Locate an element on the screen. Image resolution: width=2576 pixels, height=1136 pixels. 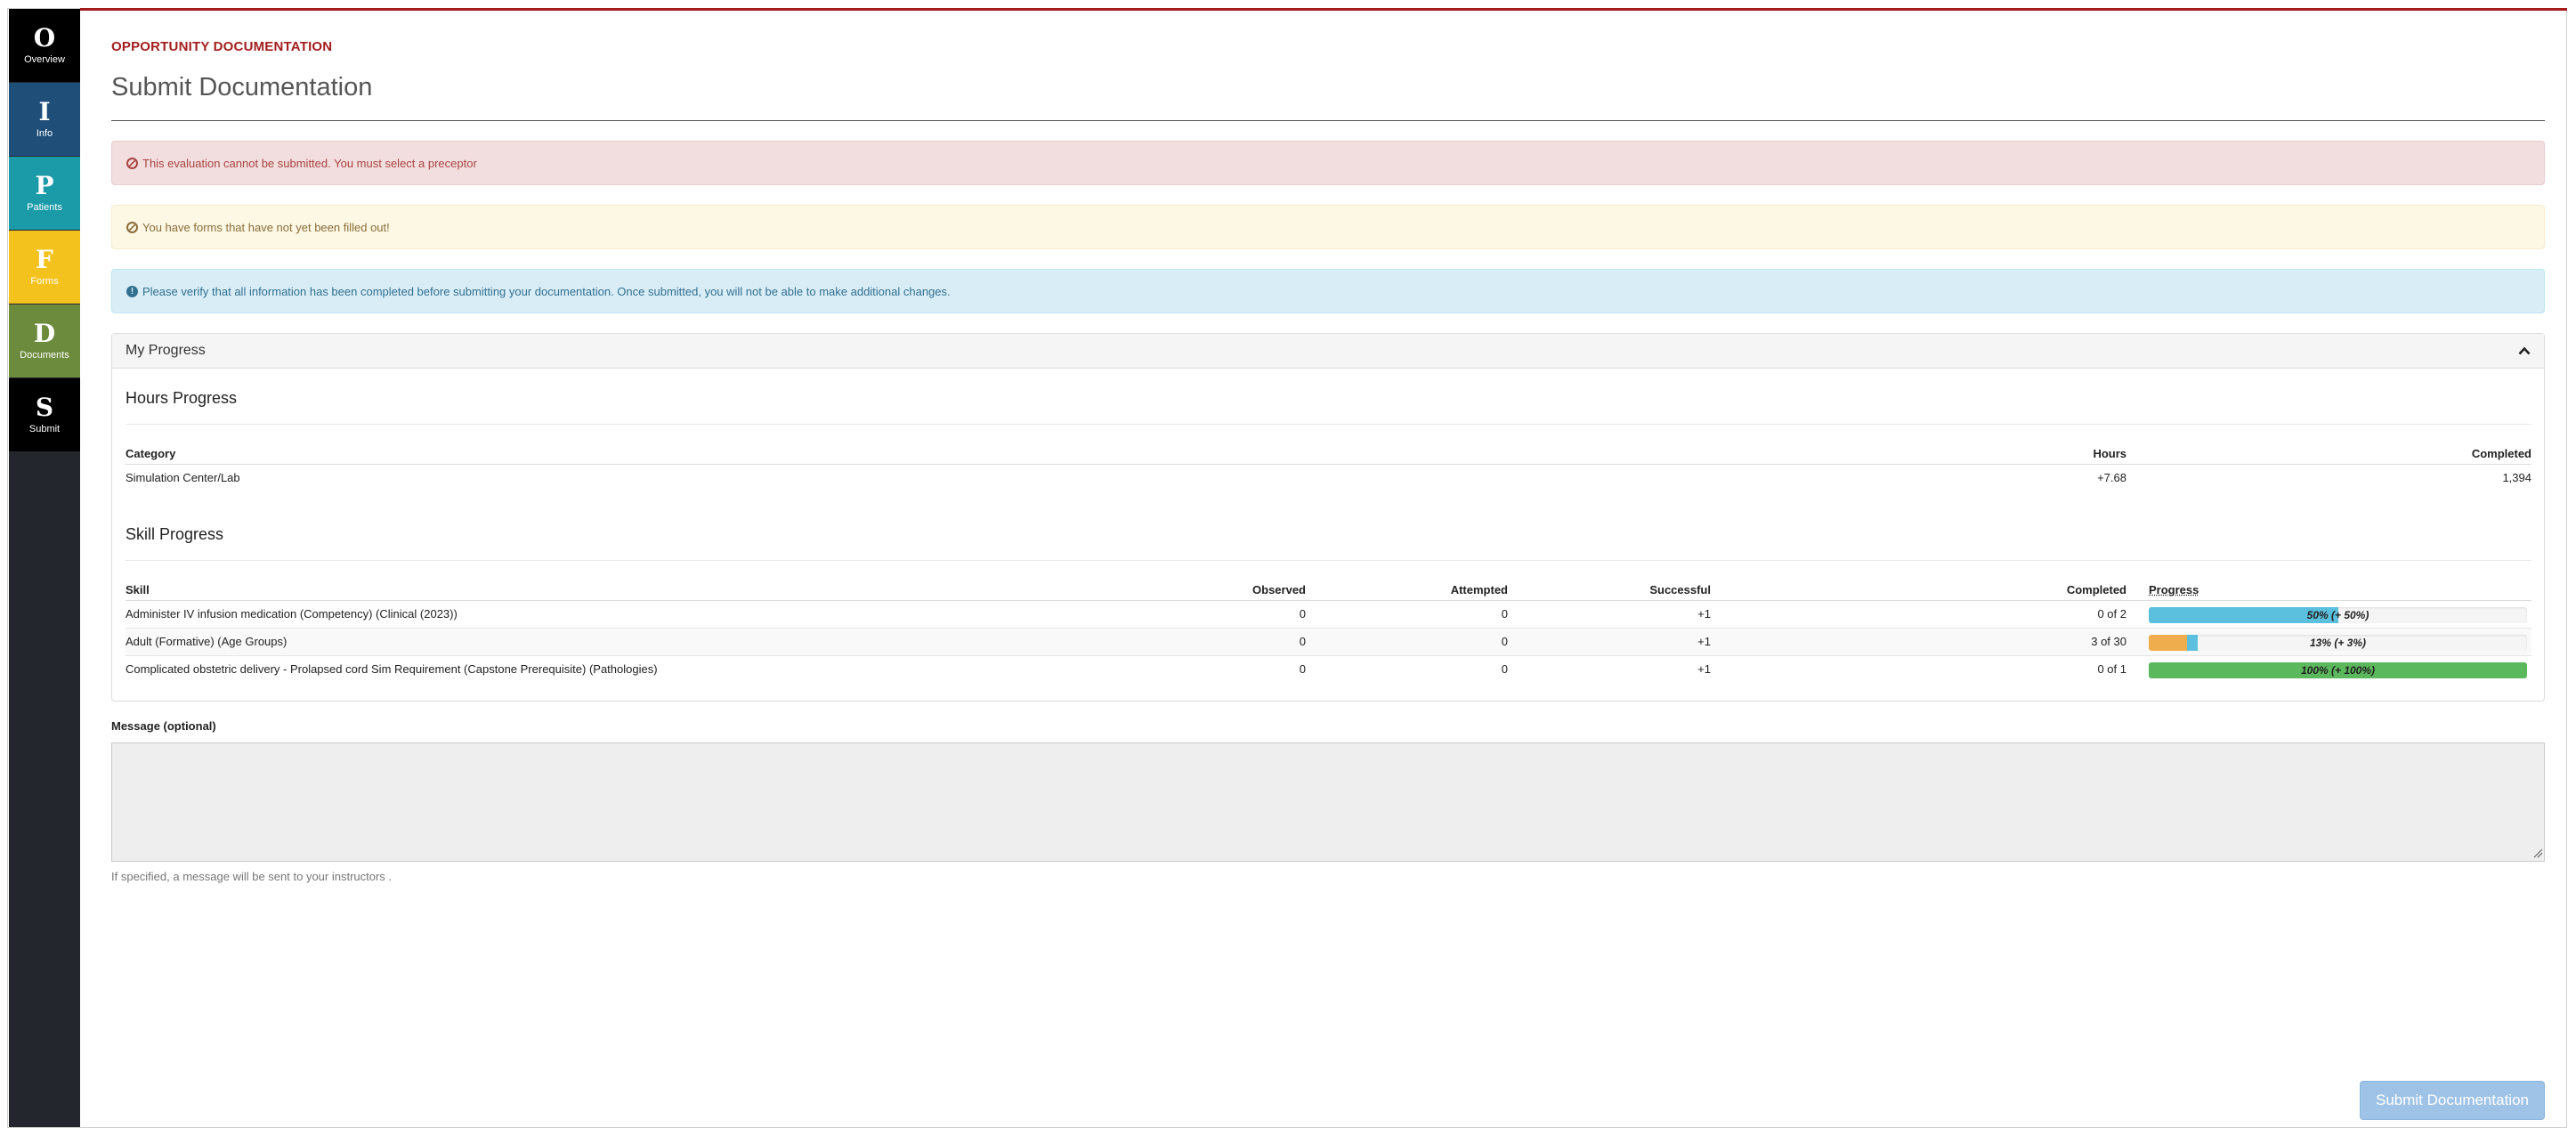
message-label: Message (optional) is located at coordinates (163, 726).